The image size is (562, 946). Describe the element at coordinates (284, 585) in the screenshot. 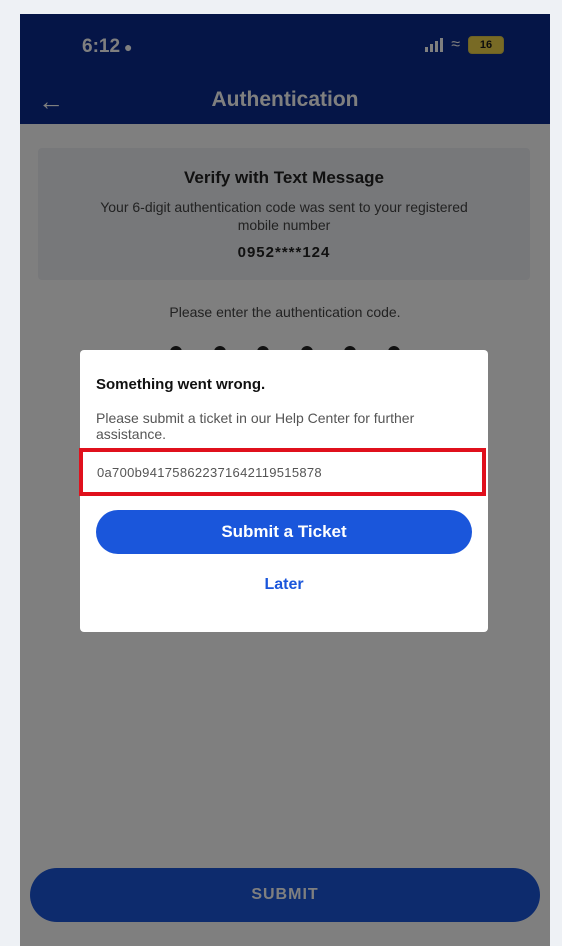

I see `later-button: Later` at that location.